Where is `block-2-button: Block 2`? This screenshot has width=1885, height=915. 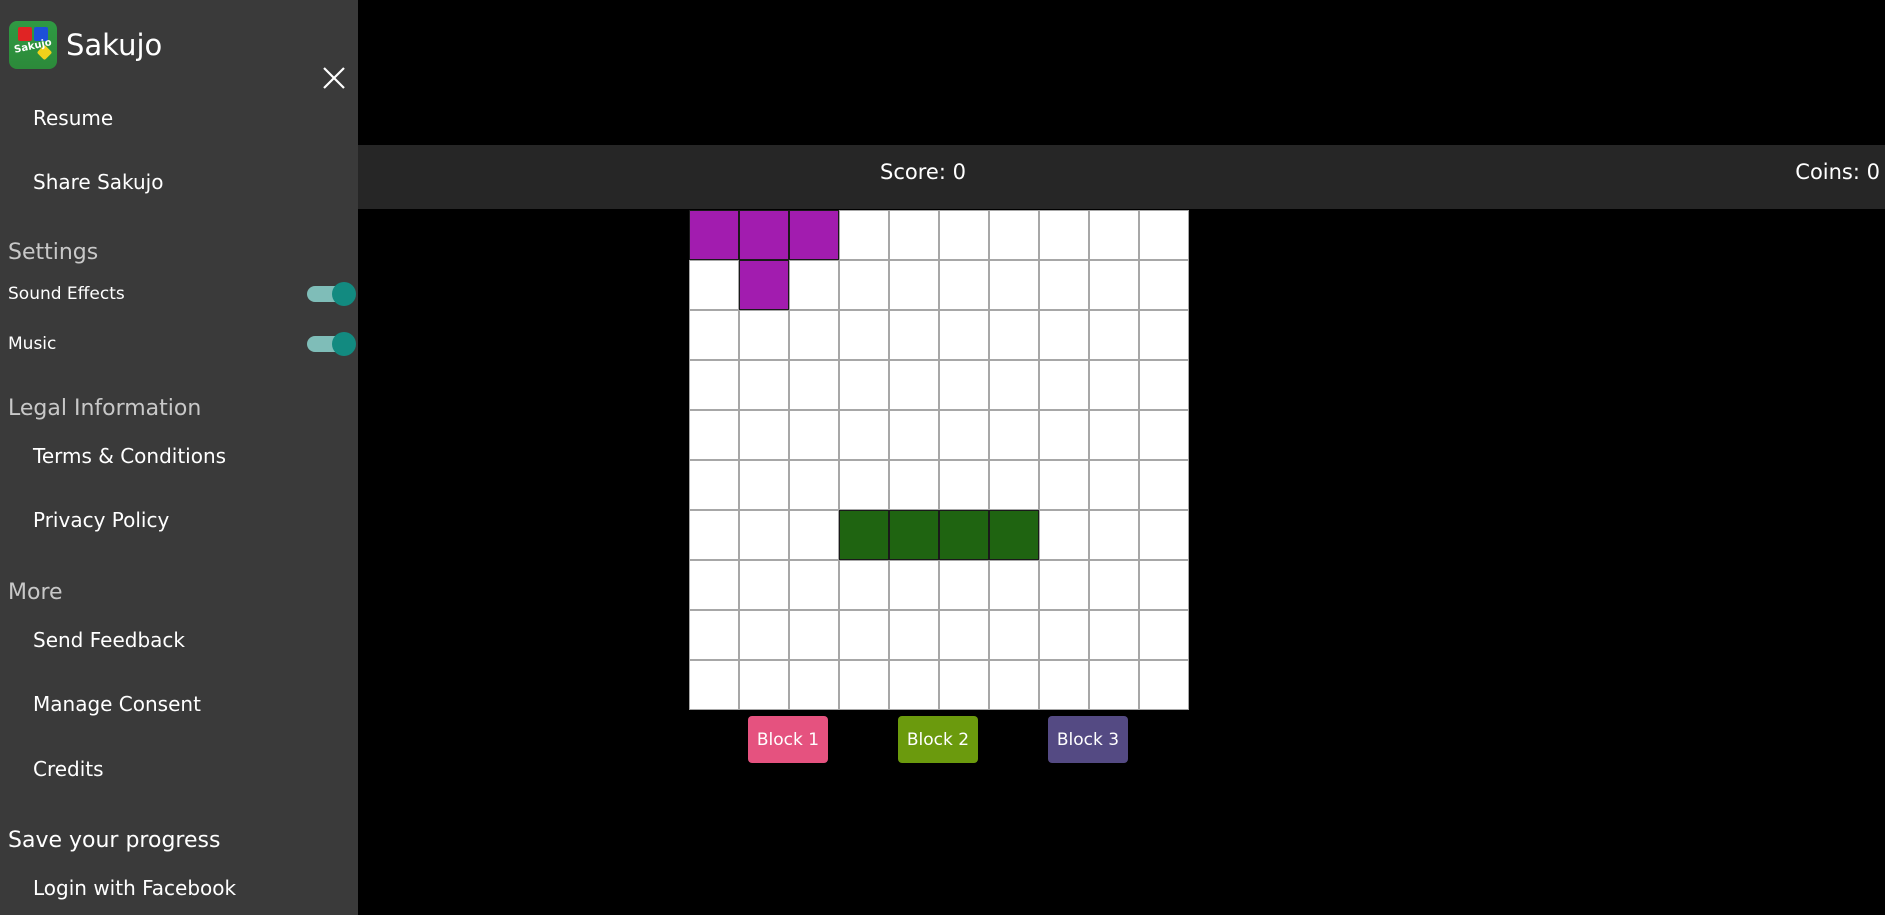
block-2-button: Block 2 is located at coordinates (938, 739).